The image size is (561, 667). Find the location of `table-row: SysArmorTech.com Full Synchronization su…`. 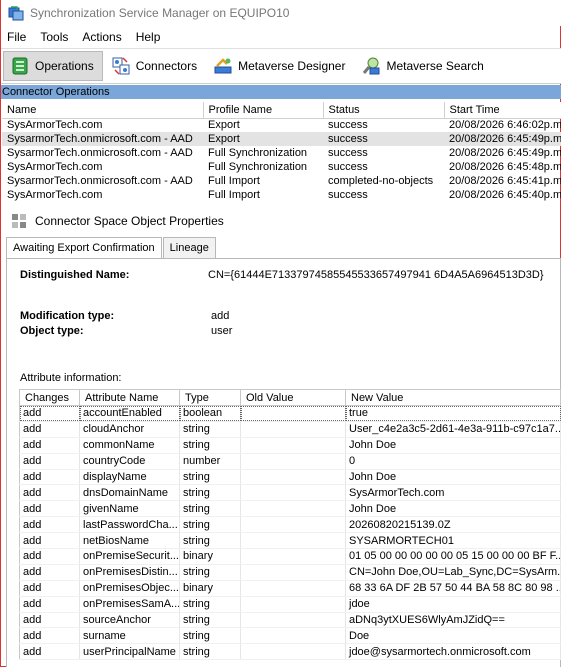

table-row: SysArmorTech.com Full Synchronization su… is located at coordinates (281, 167).